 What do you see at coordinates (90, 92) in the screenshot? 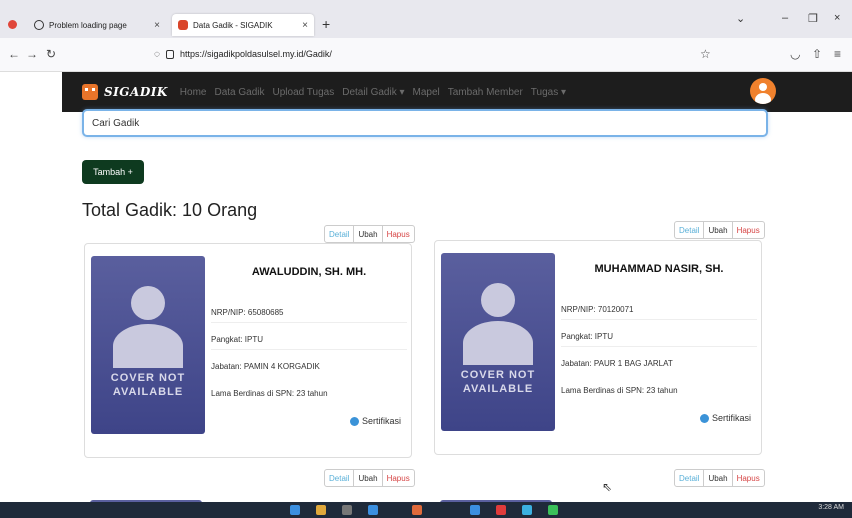
I see `owl-logo-icon` at bounding box center [90, 92].